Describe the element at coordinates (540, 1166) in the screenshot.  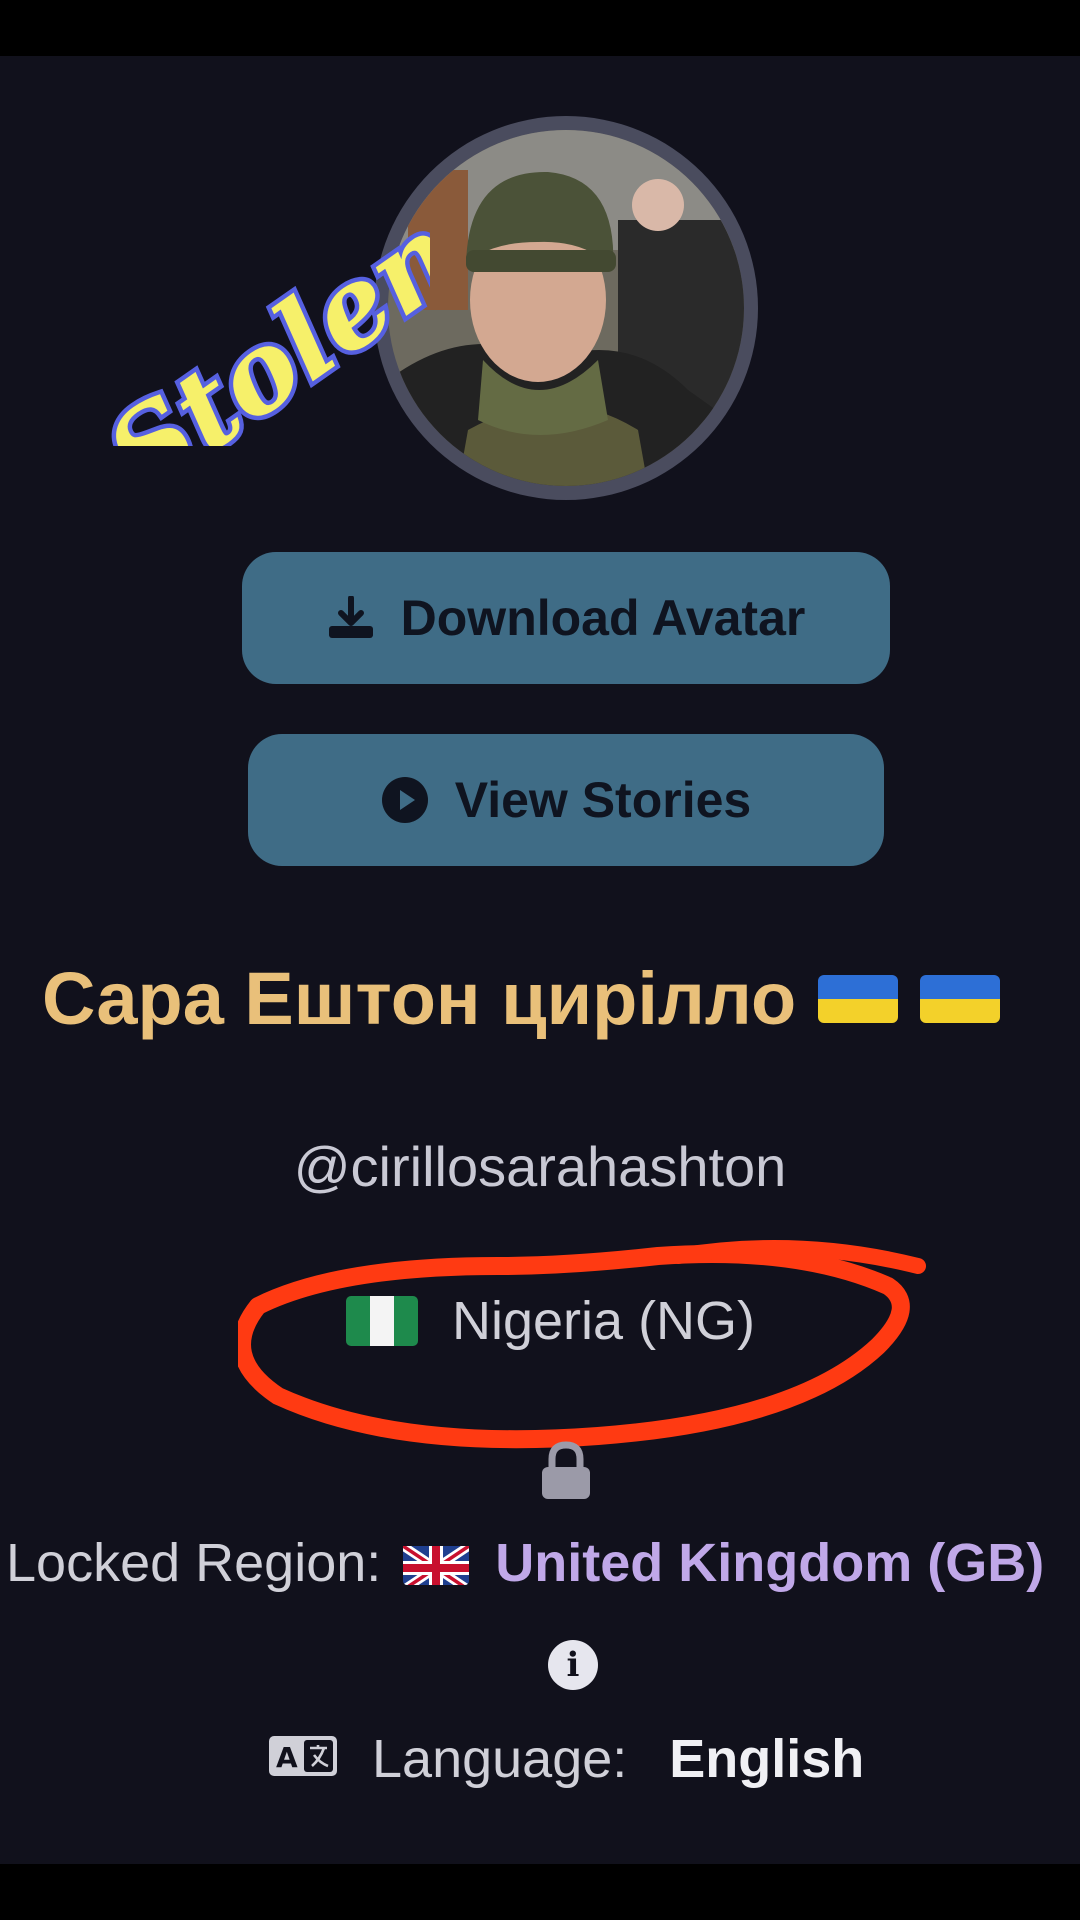
I see `username-handle: @cirillosarahashton` at that location.